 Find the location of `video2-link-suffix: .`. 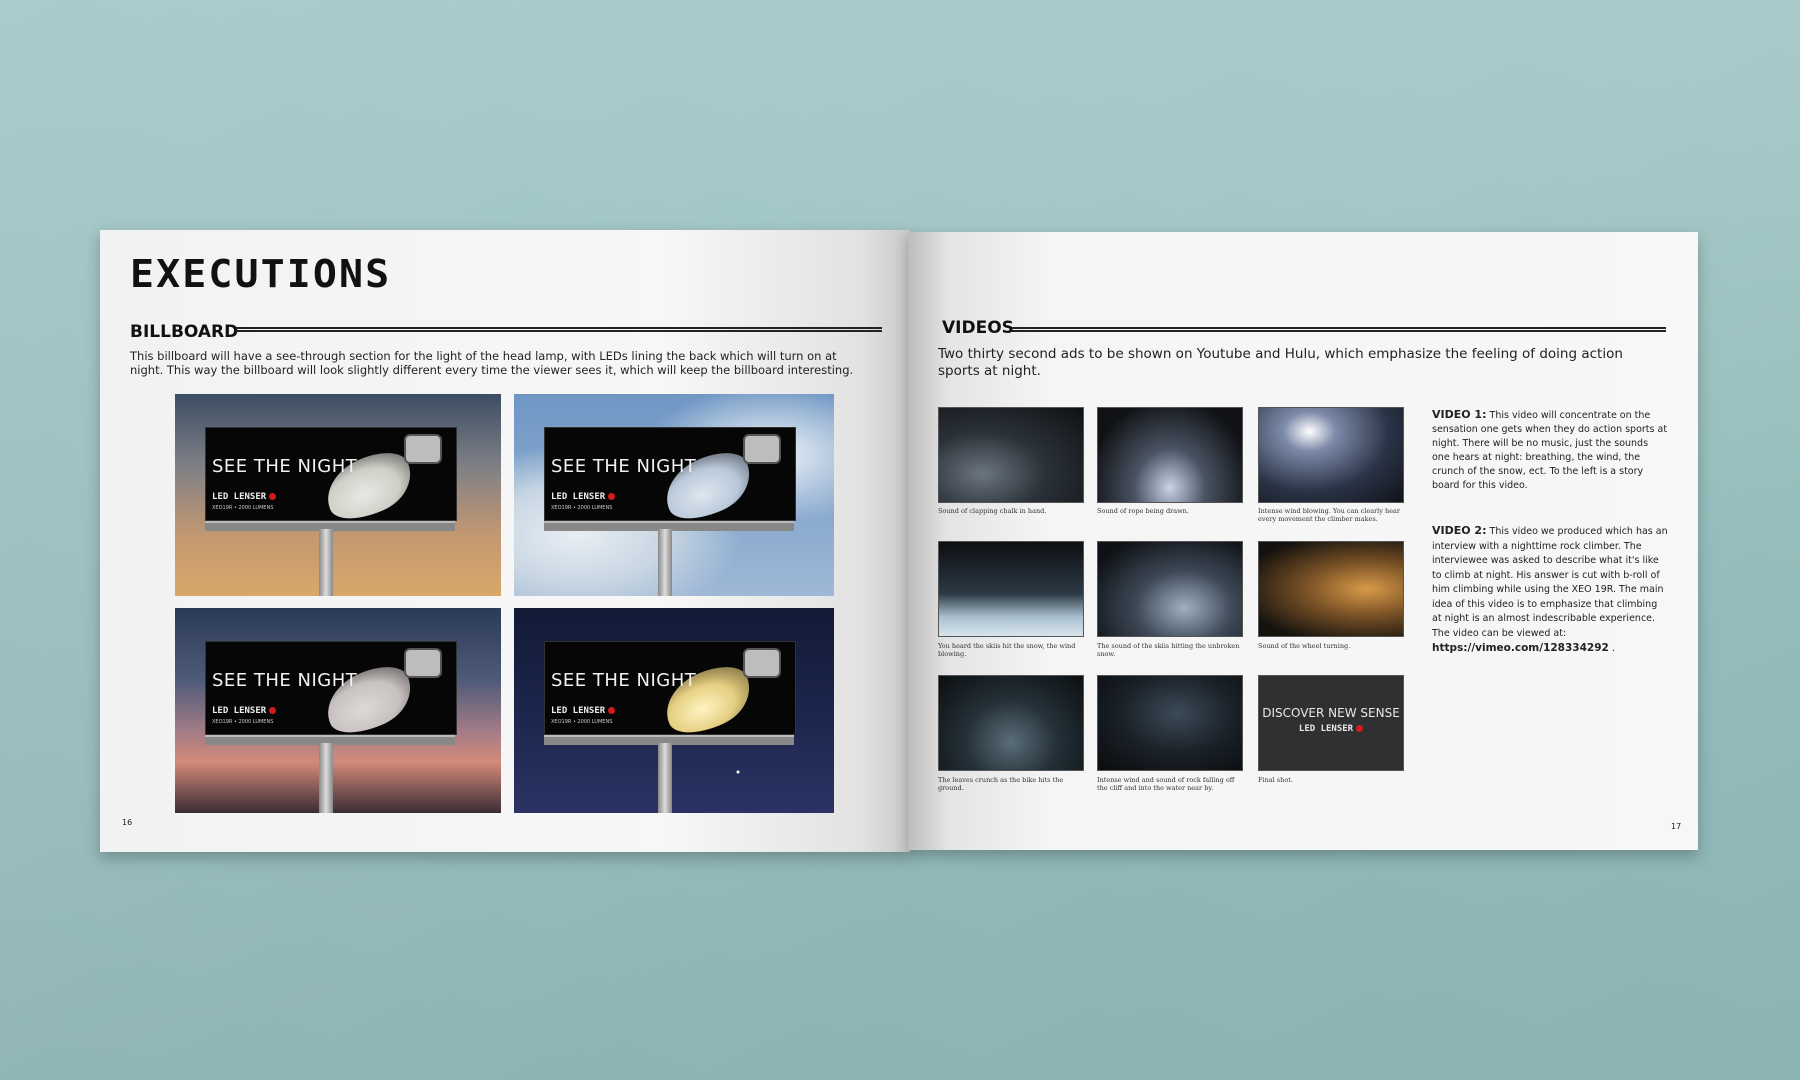

video2-link-suffix: . is located at coordinates (1611, 648).